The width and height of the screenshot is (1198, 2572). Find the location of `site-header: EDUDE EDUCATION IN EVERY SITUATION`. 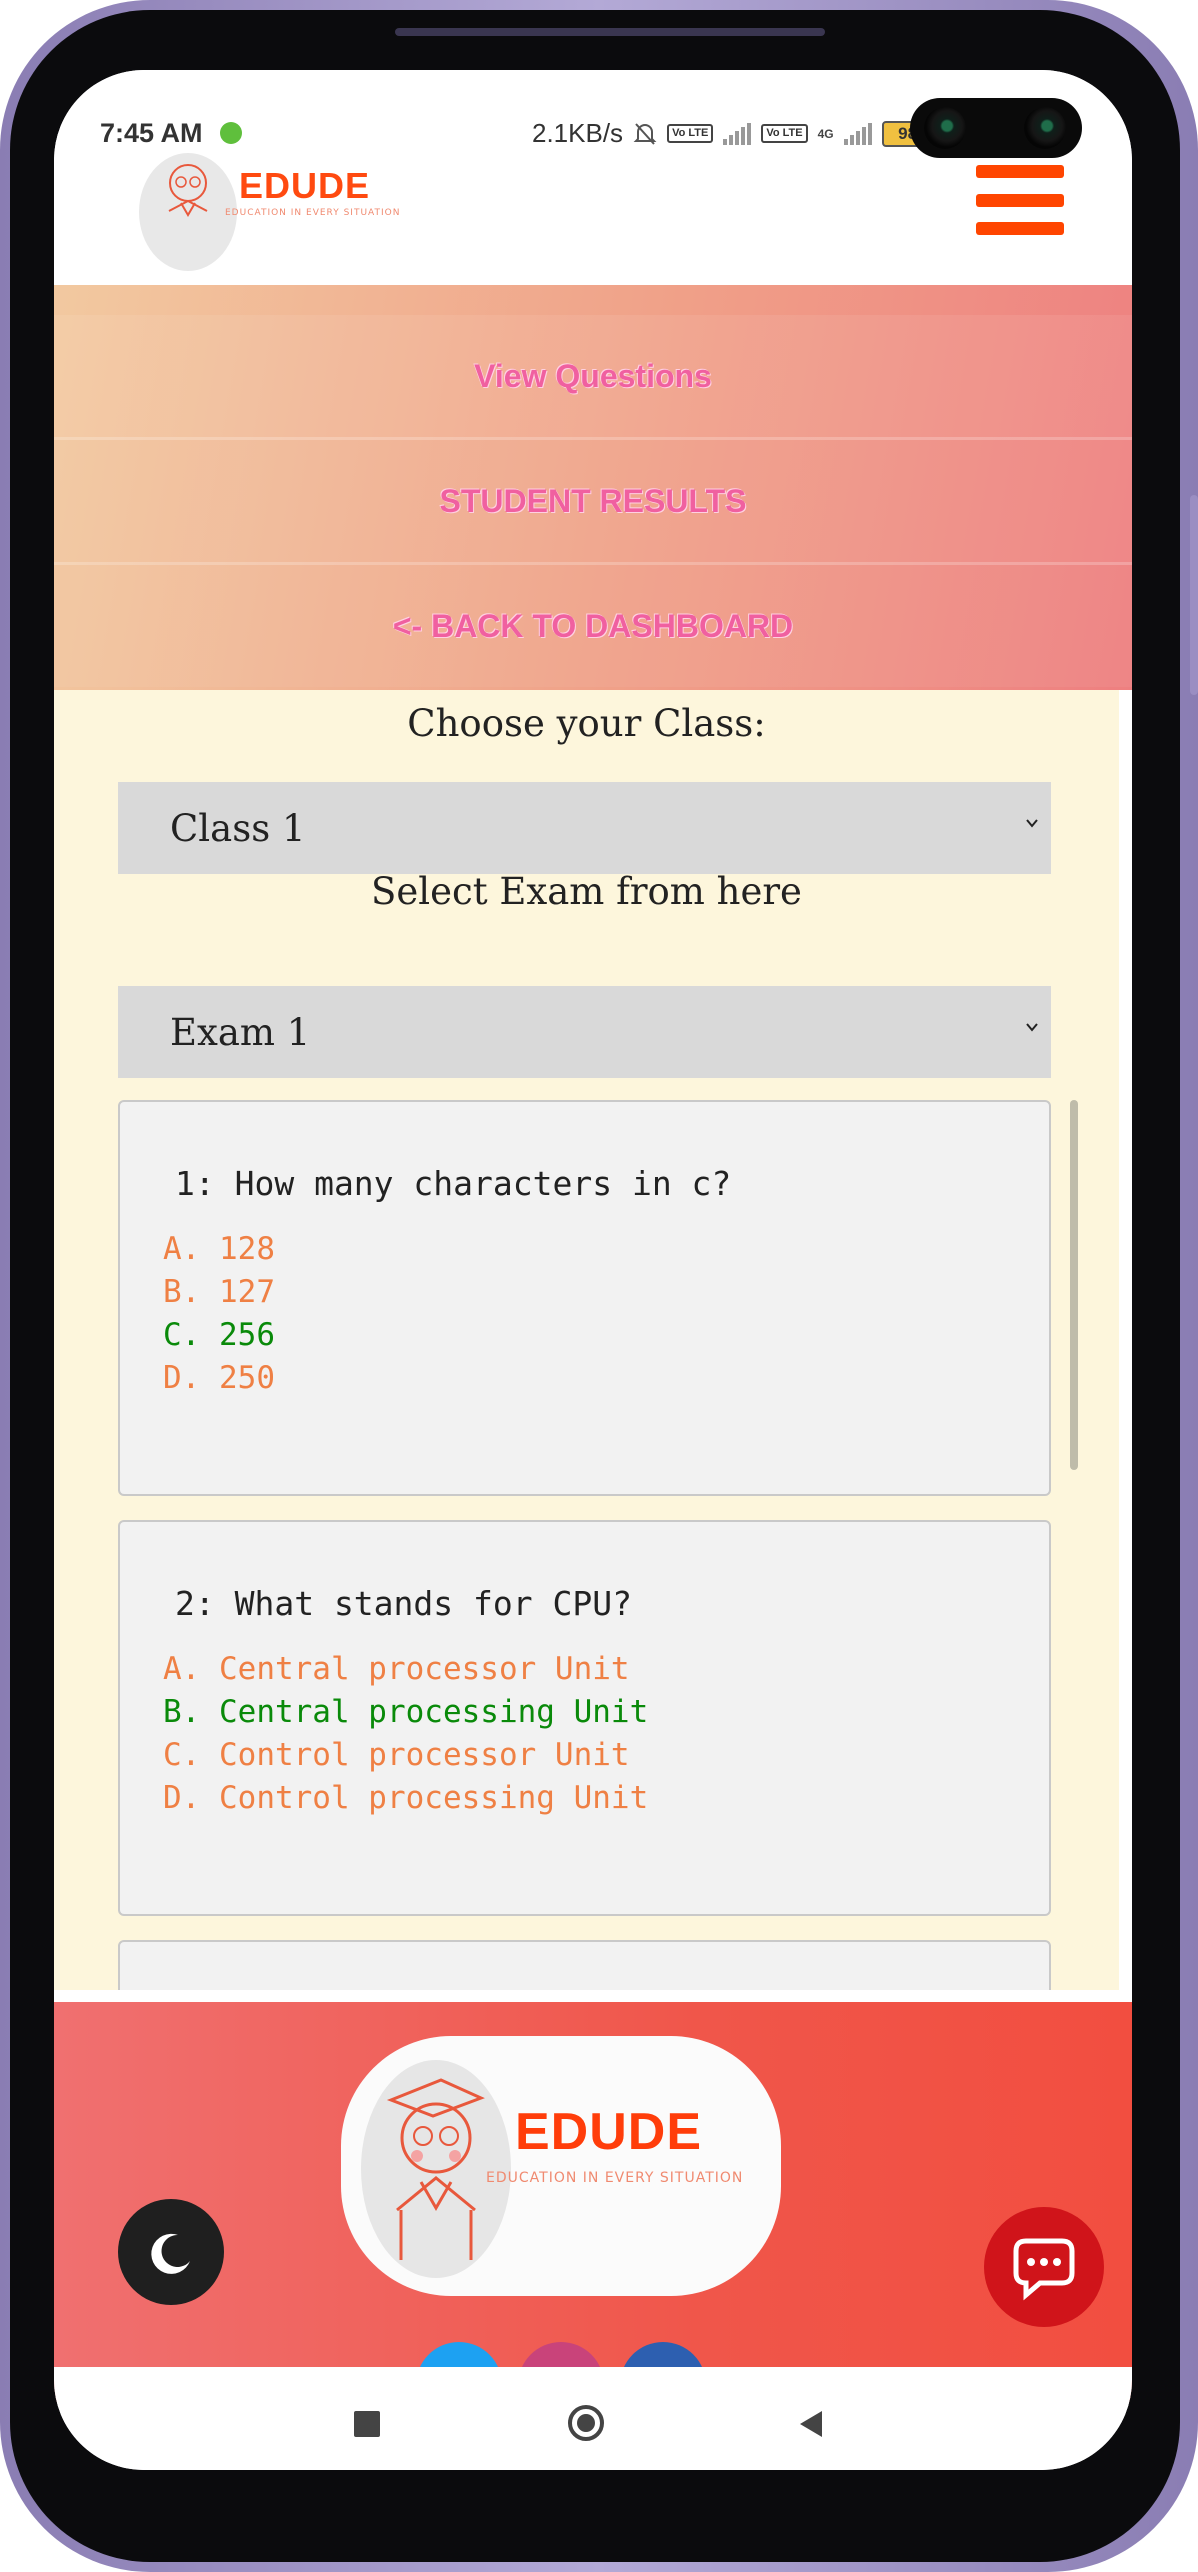

site-header: EDUDE EDUCATION IN EVERY SITUATION is located at coordinates (593, 219).